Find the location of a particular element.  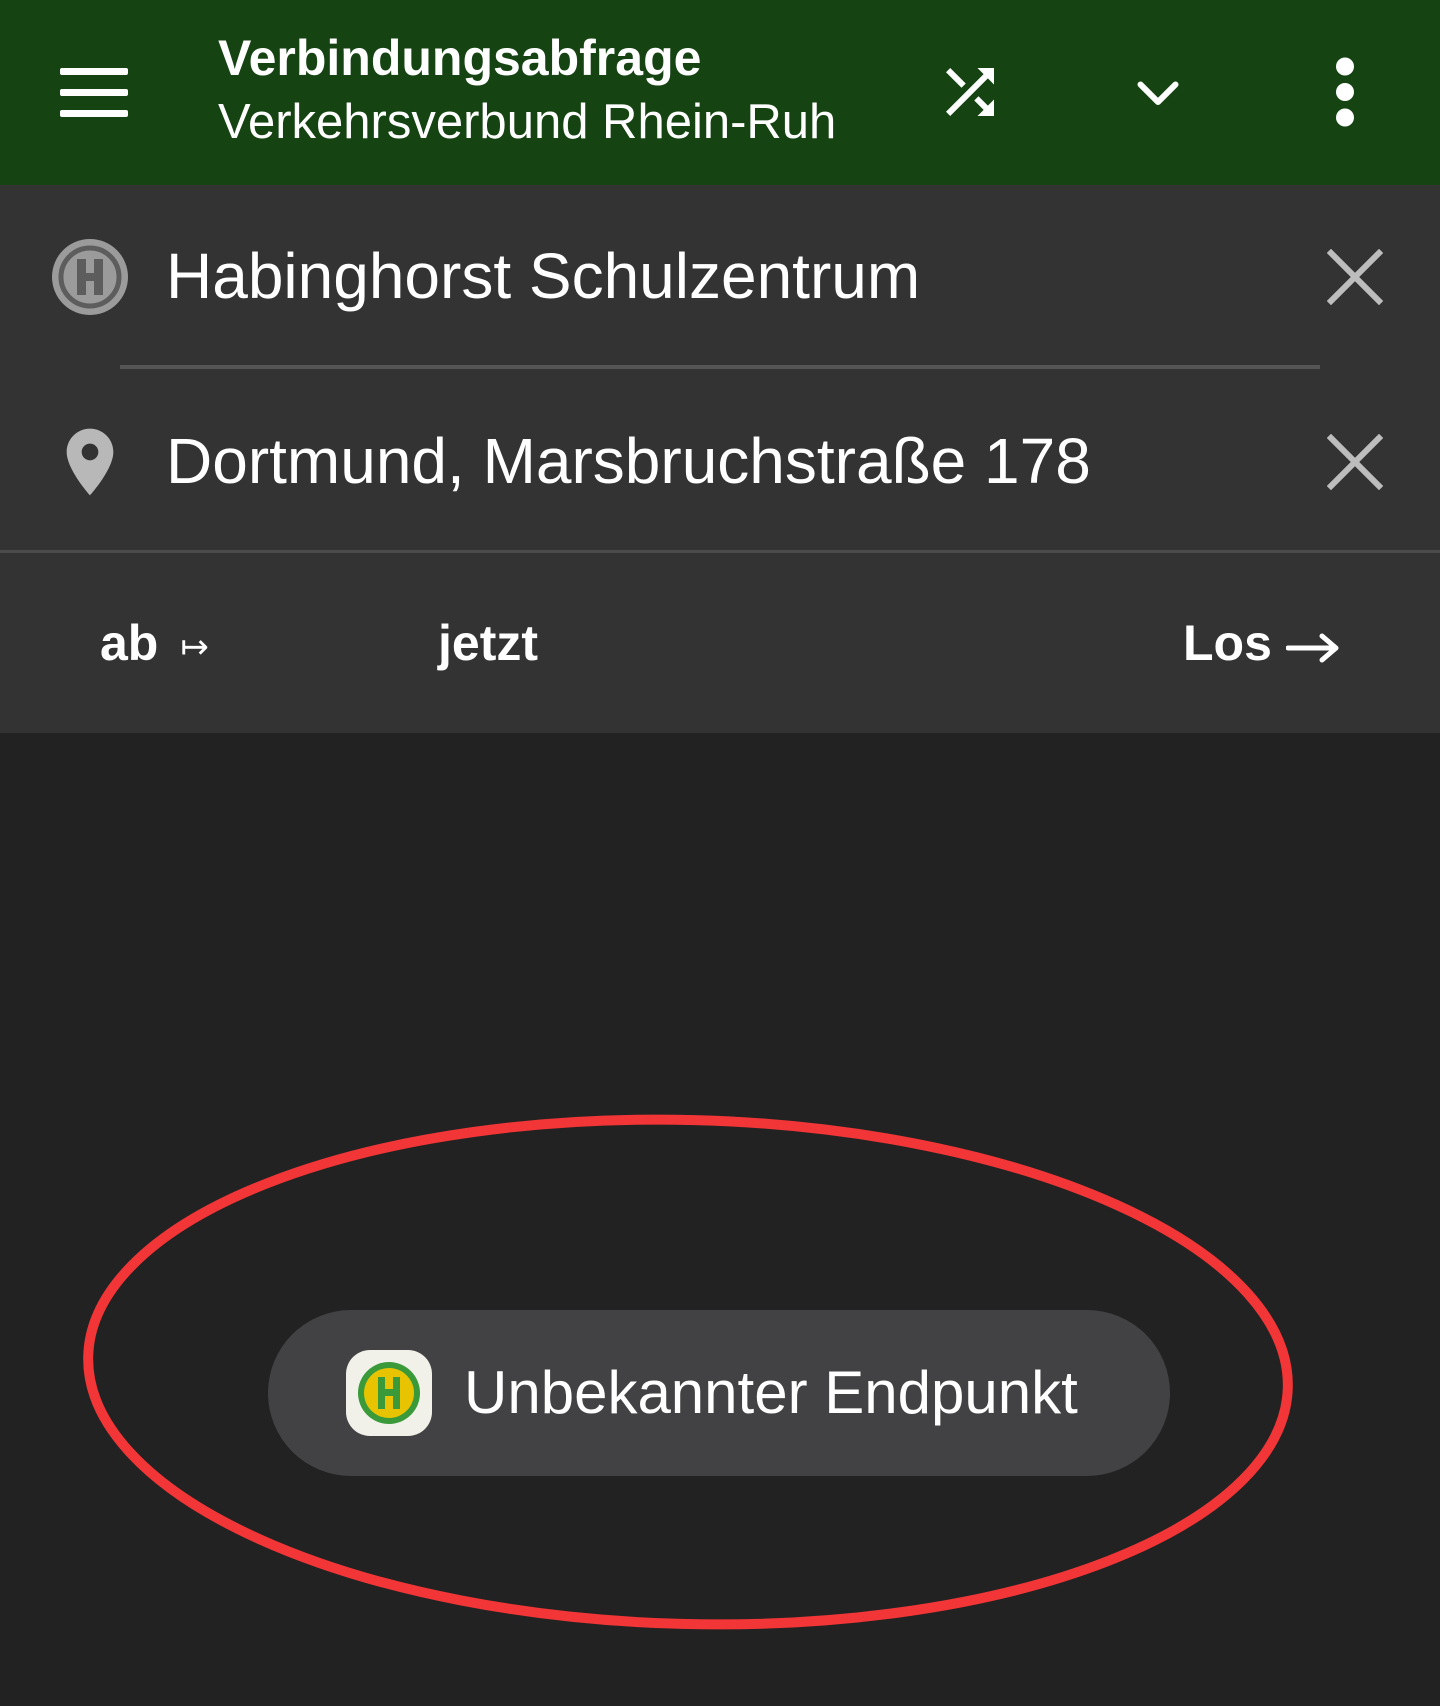

from-row: Habinghorst Schulzentrum is located at coordinates (720, 275).